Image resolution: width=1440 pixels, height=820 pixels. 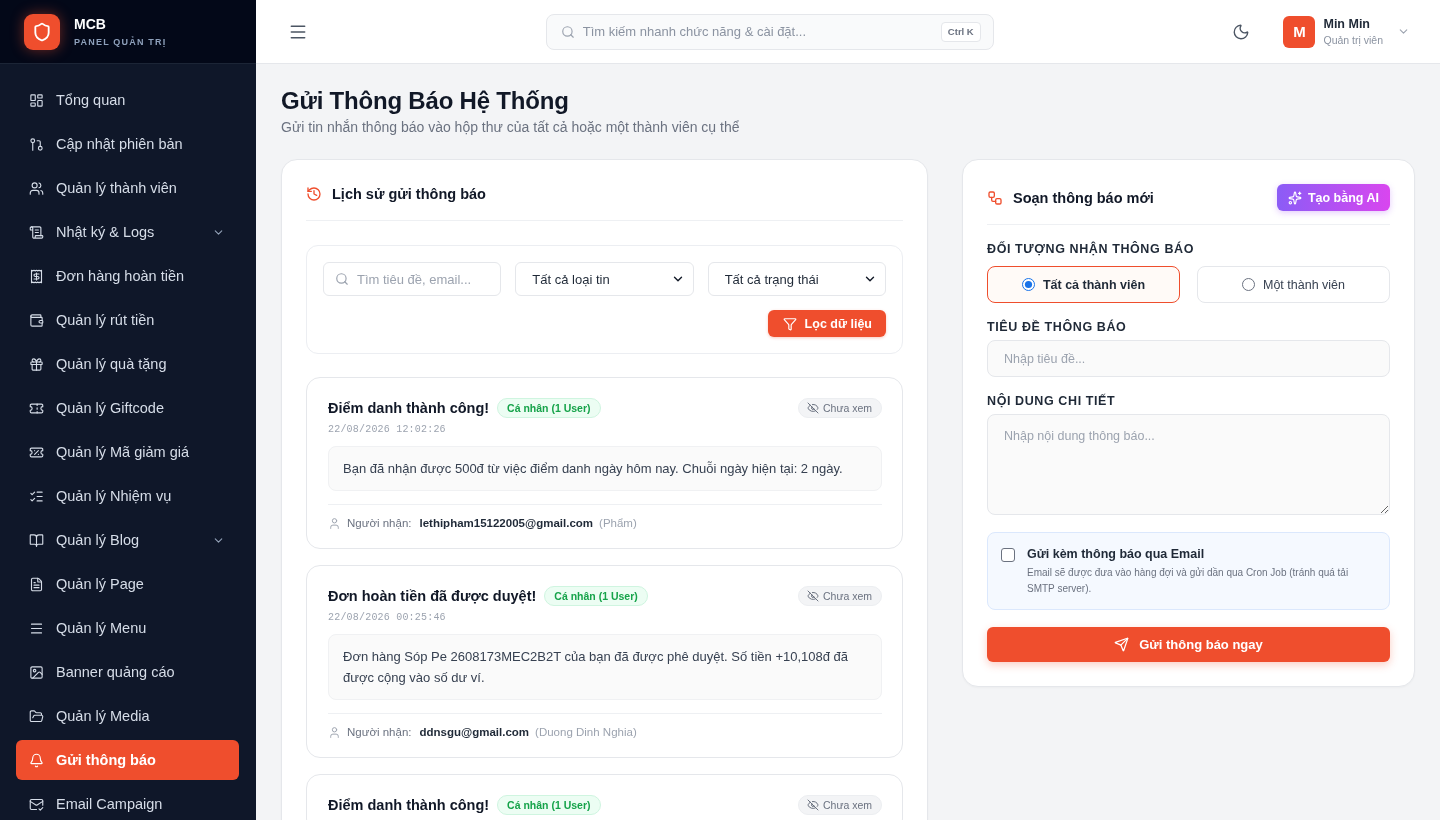 I want to click on send-icon, so click(x=1122, y=644).